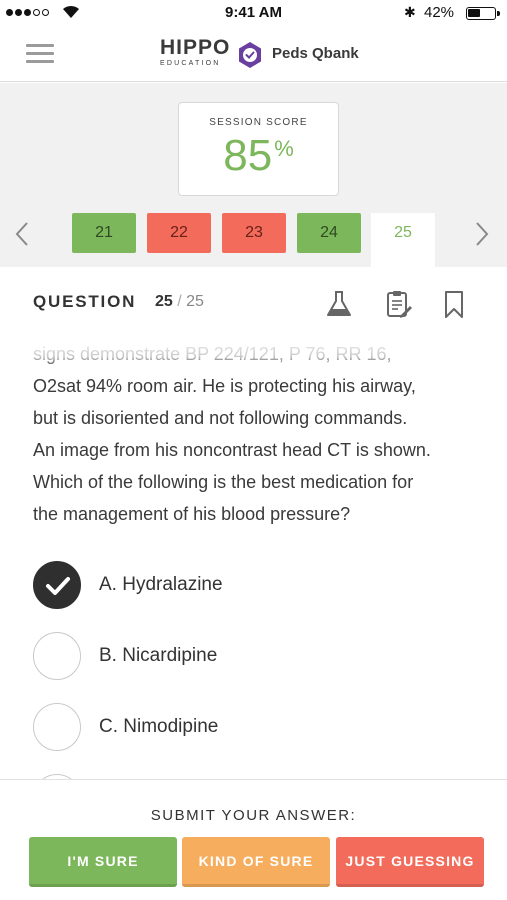 The width and height of the screenshot is (507, 900). What do you see at coordinates (103, 862) in the screenshot?
I see `im-sure-button: I'M SURE` at bounding box center [103, 862].